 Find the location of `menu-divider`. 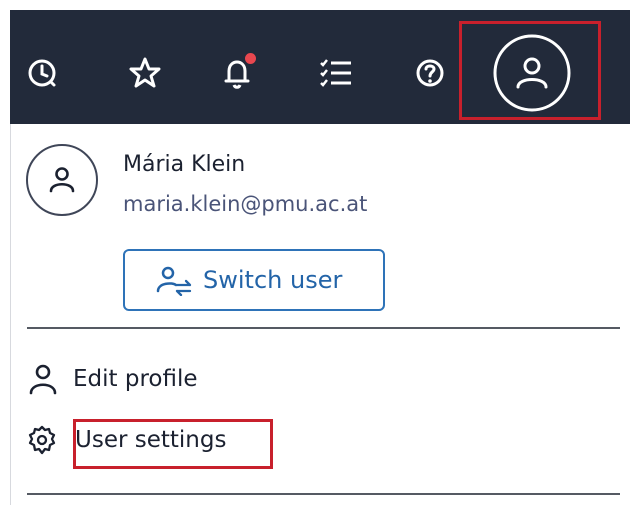

menu-divider is located at coordinates (323, 328).